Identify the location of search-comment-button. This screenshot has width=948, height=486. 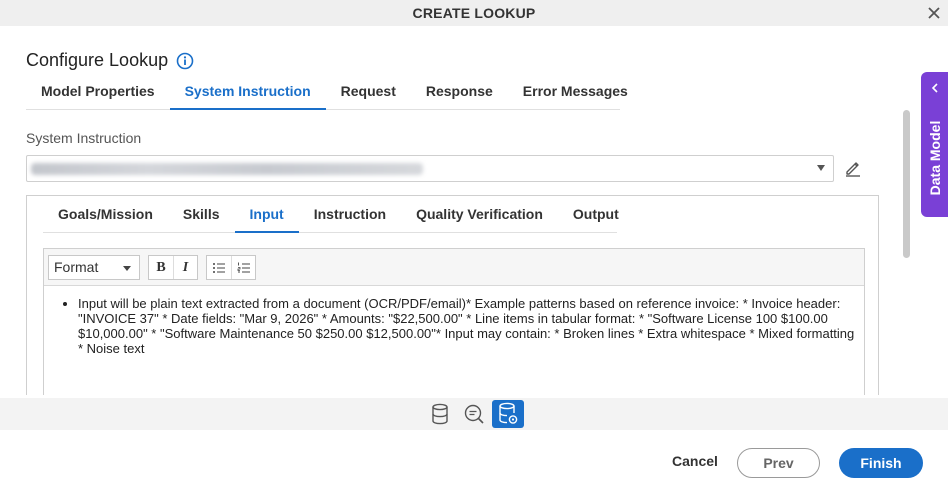
(474, 414).